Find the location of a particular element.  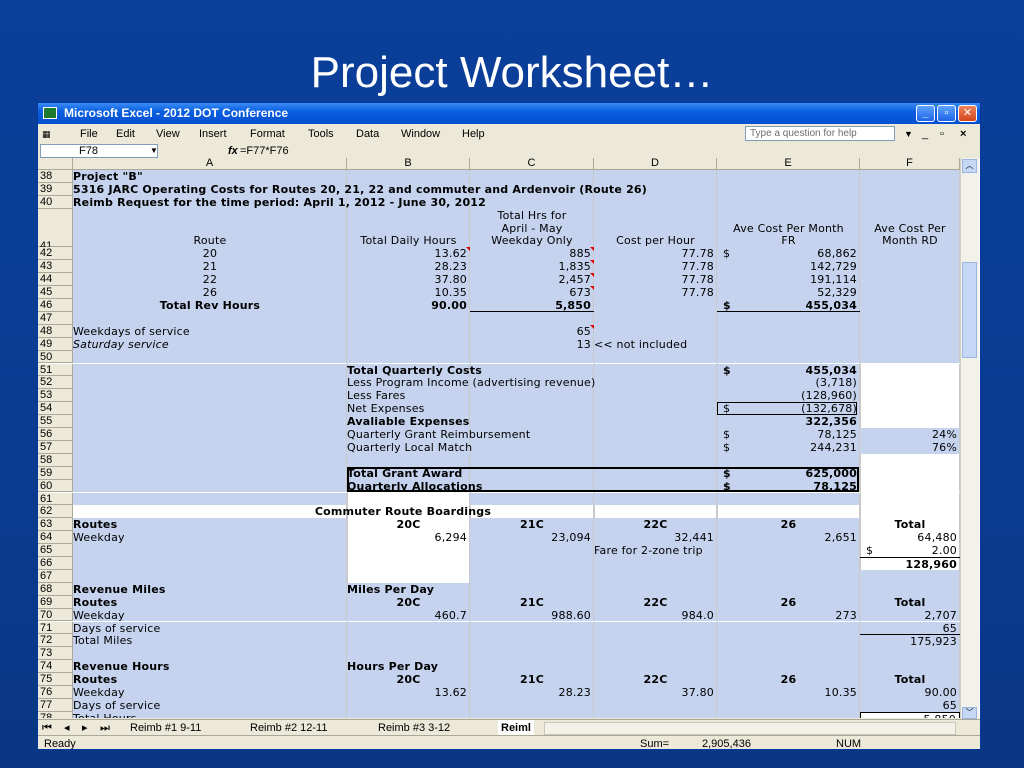

column-header-f: F is located at coordinates (910, 164).